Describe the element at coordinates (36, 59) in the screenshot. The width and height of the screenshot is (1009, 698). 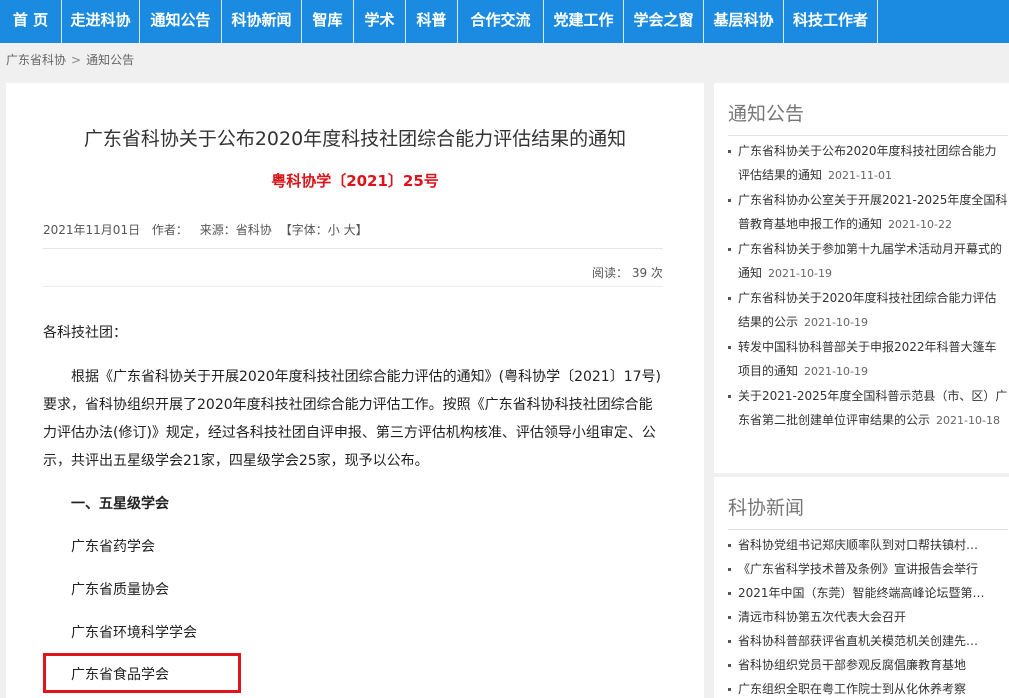
I see `breadcrumb-home: 广东省科协` at that location.